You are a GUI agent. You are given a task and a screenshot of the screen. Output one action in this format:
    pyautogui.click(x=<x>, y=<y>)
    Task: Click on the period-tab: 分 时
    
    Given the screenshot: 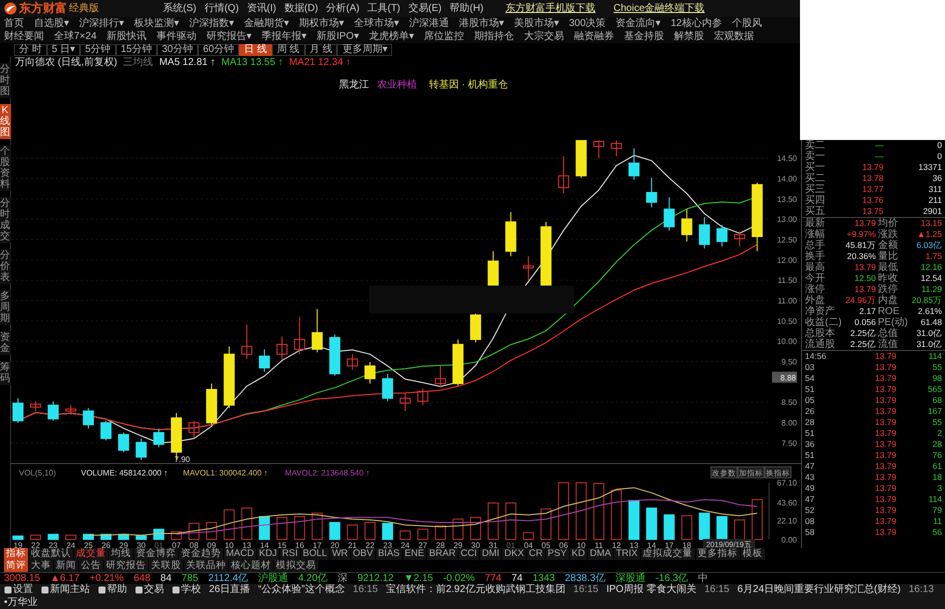 What is the action you would take?
    pyautogui.click(x=30, y=50)
    